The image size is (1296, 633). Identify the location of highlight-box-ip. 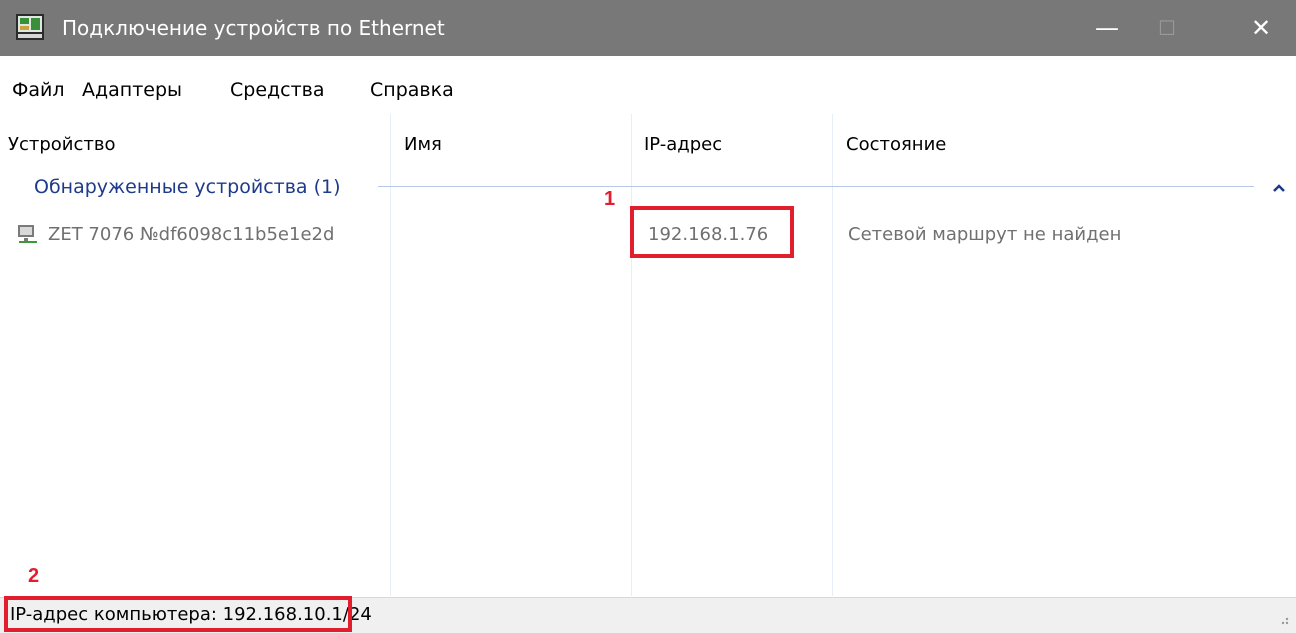
(712, 232).